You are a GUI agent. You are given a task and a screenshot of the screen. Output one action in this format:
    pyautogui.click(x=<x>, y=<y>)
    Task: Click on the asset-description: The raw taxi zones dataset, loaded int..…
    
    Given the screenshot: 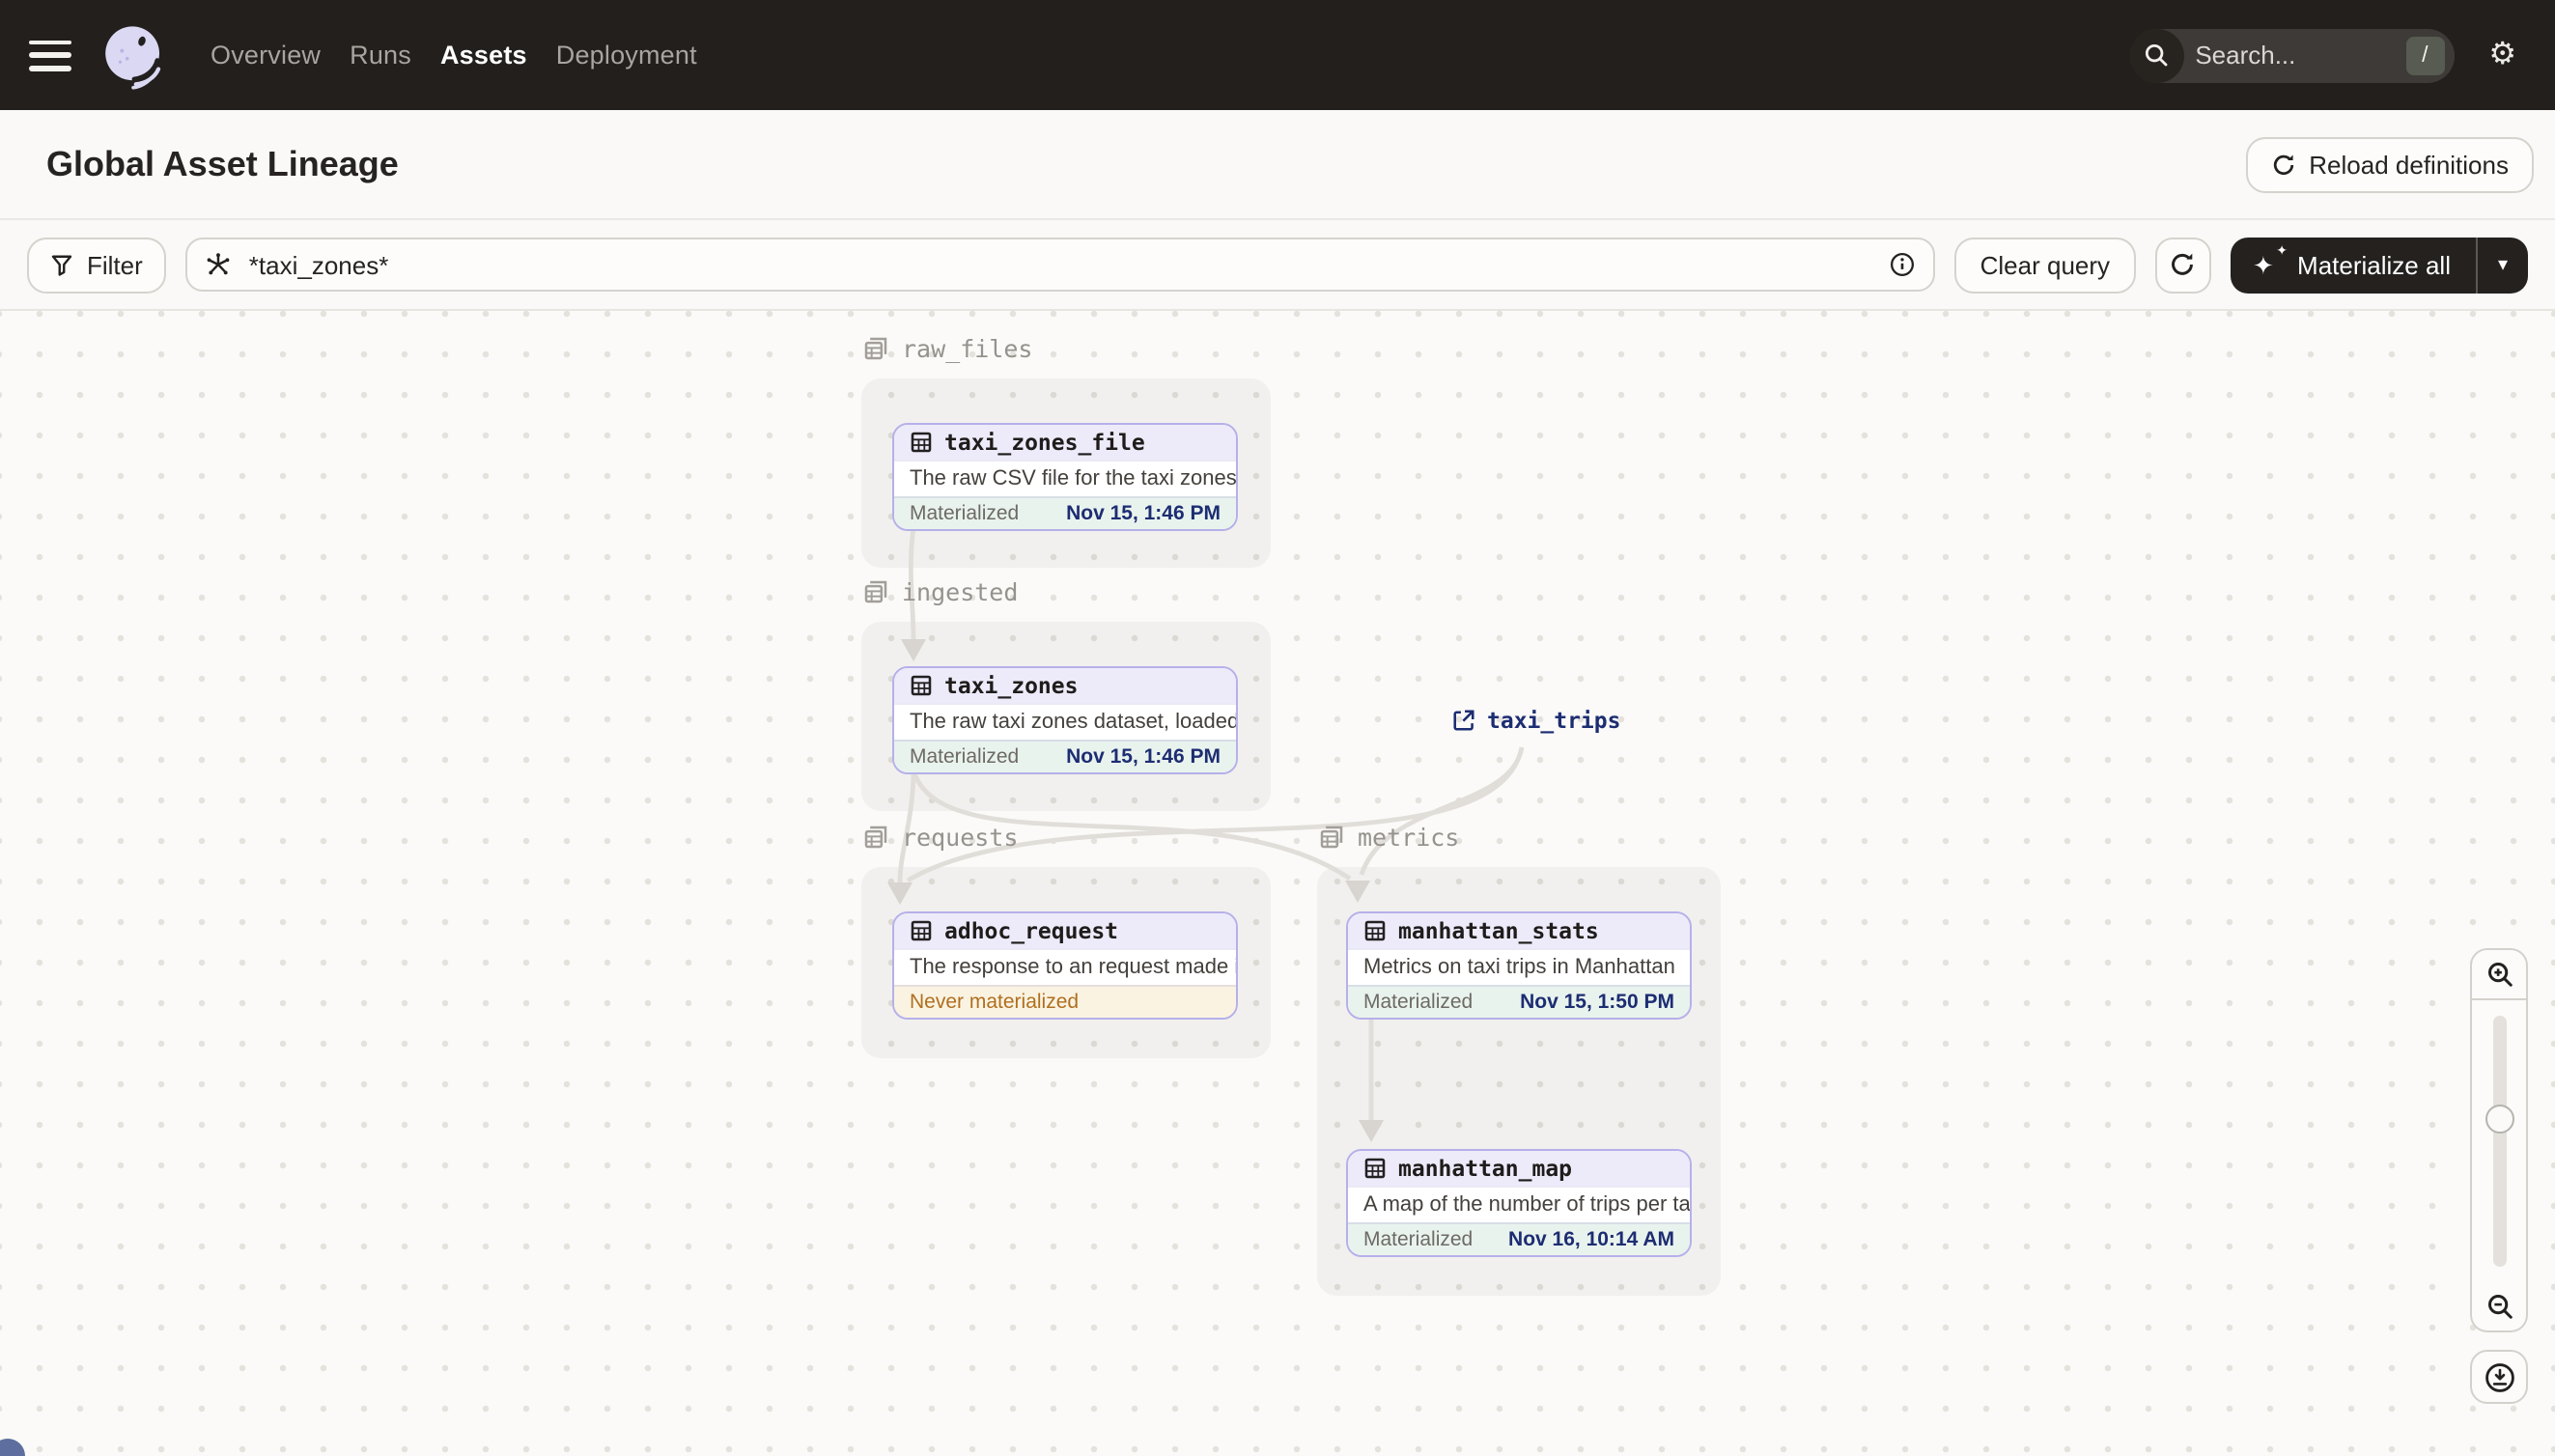 What is the action you would take?
    pyautogui.click(x=1065, y=722)
    